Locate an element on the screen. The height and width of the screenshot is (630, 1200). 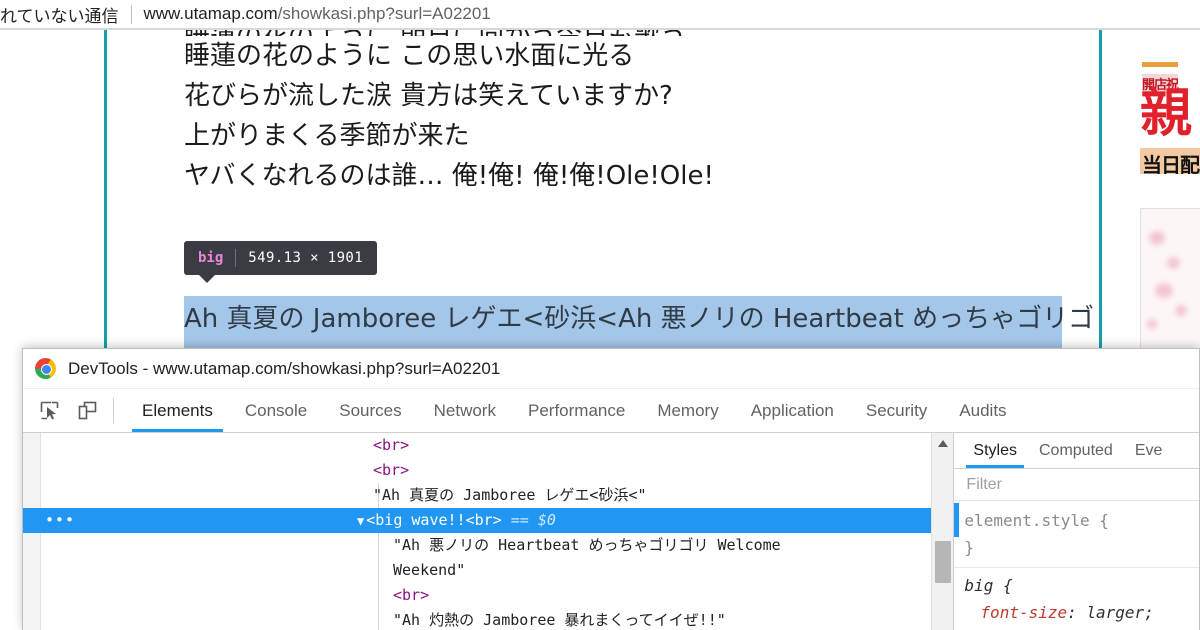
lyric-line: 花びらが流した涙 貴方は笑えていますか? is located at coordinates (428, 96).